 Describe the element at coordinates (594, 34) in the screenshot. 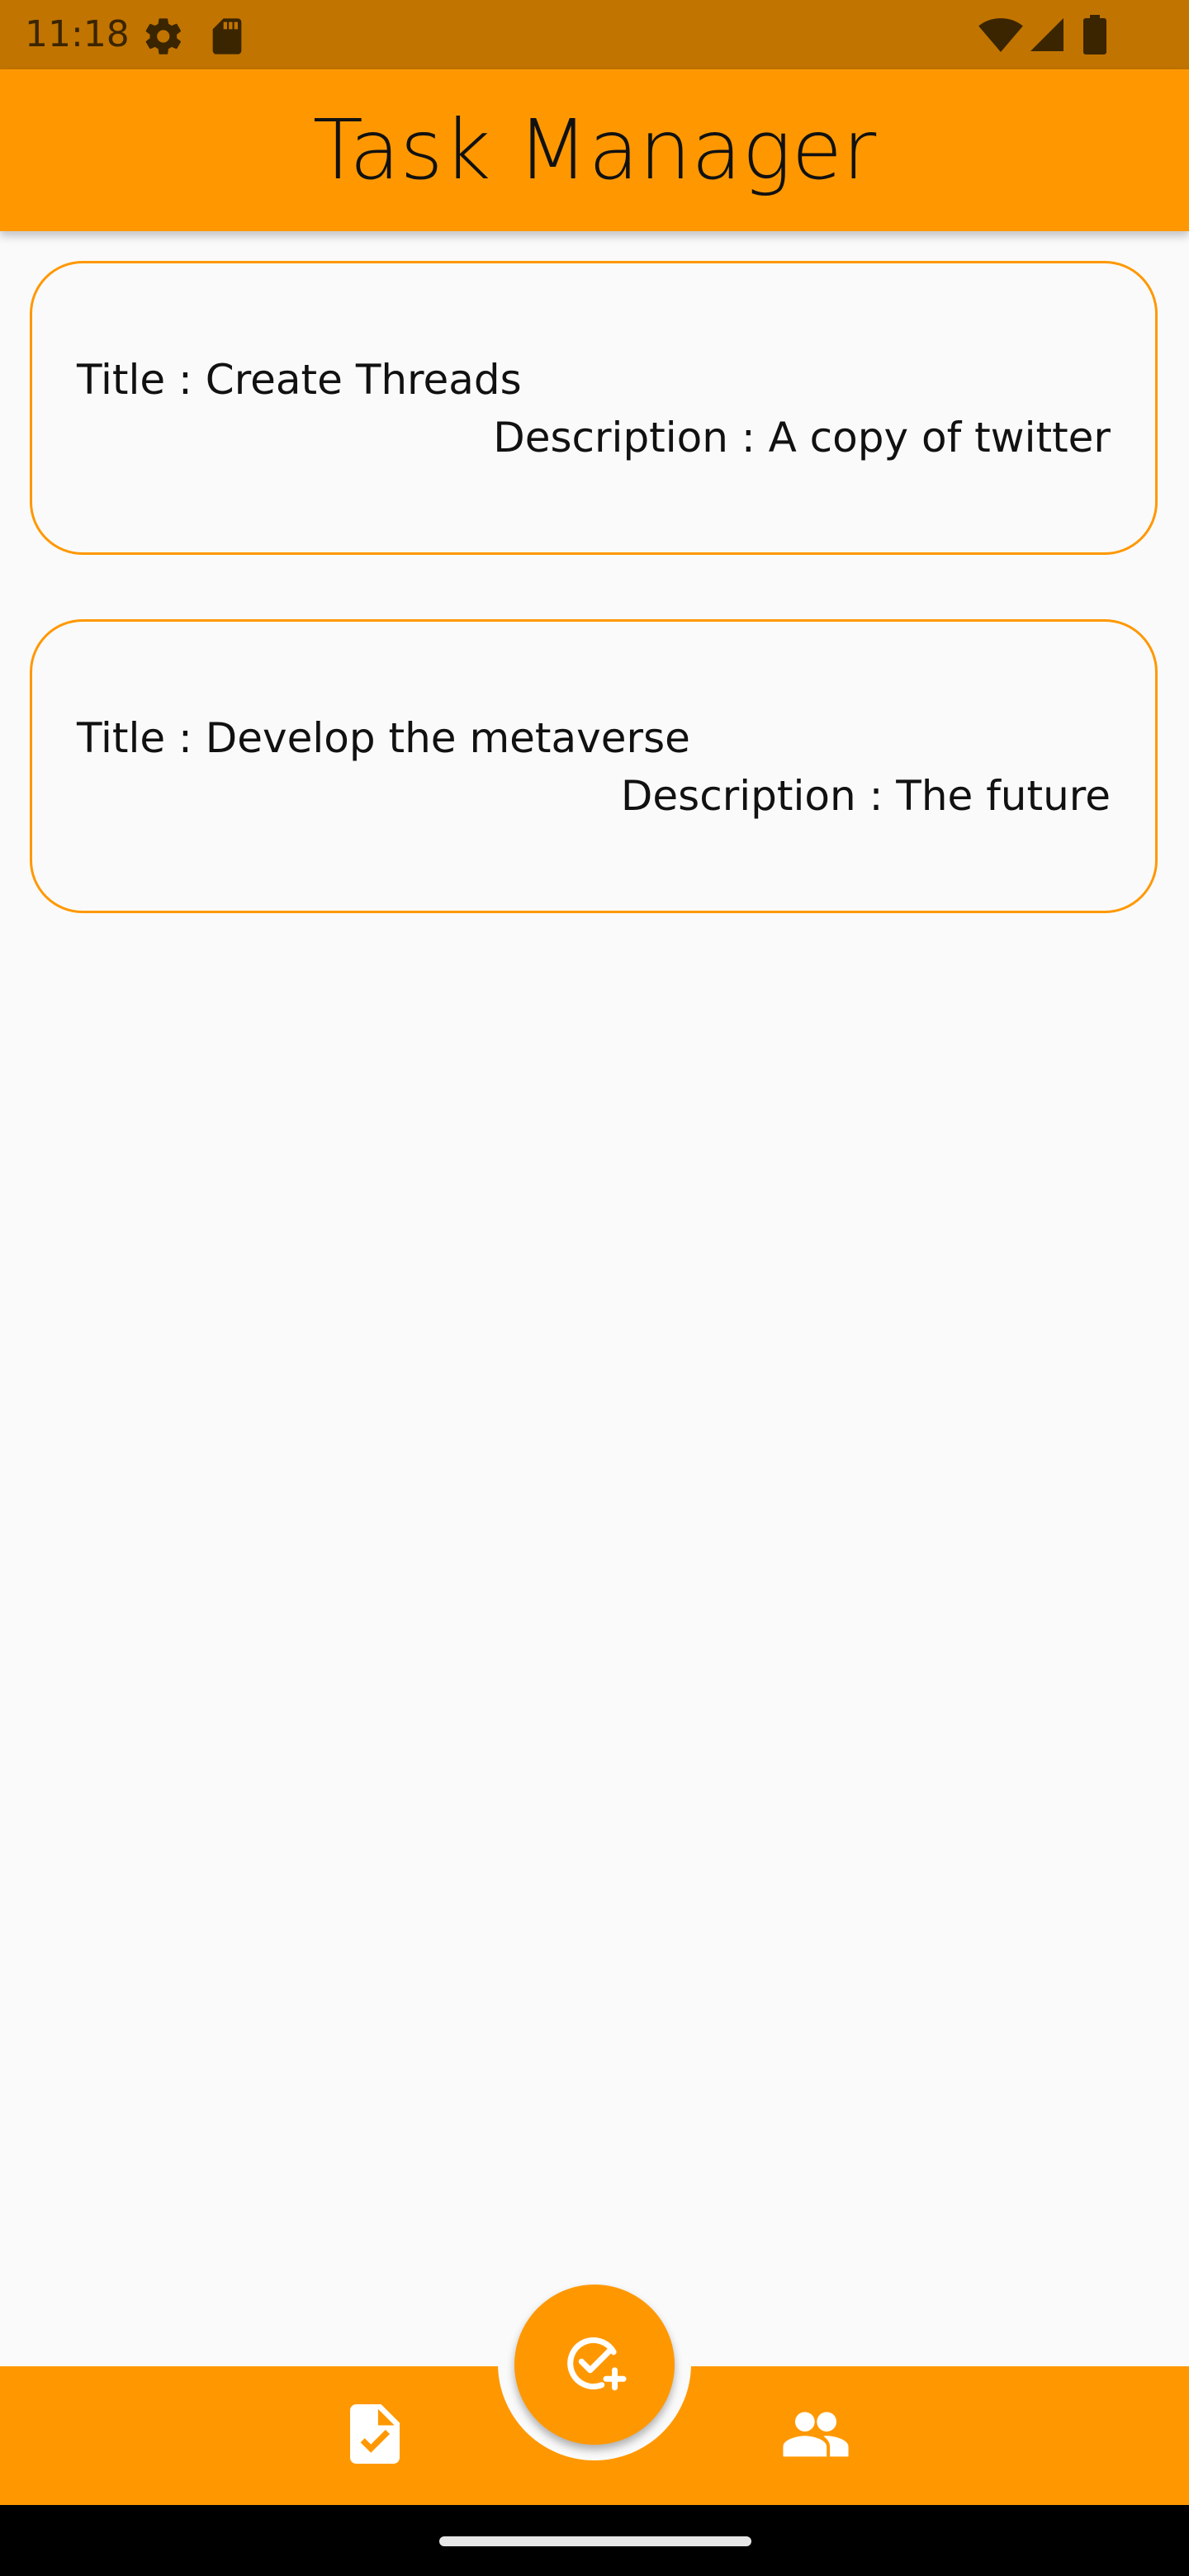

I see `status-bar: 11:18` at that location.